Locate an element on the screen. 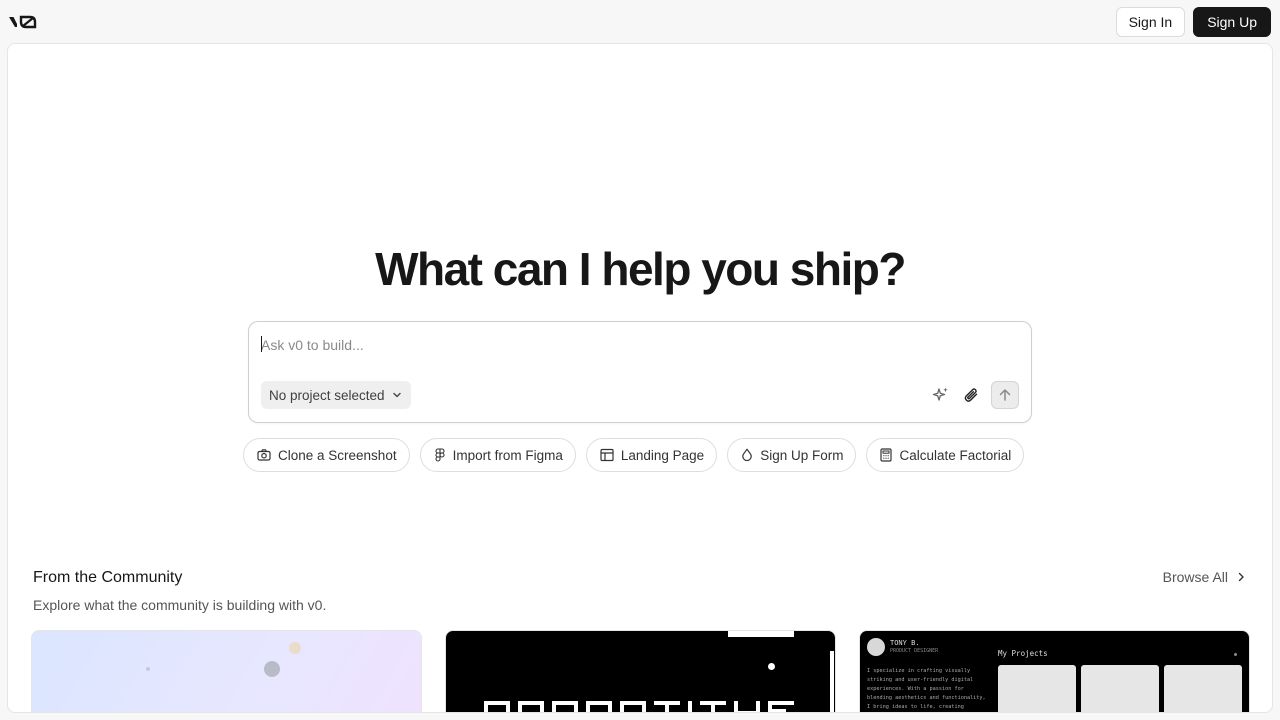 The height and width of the screenshot is (720, 1280). auth-buttons: Sign In Sign Up is located at coordinates (1193, 21).